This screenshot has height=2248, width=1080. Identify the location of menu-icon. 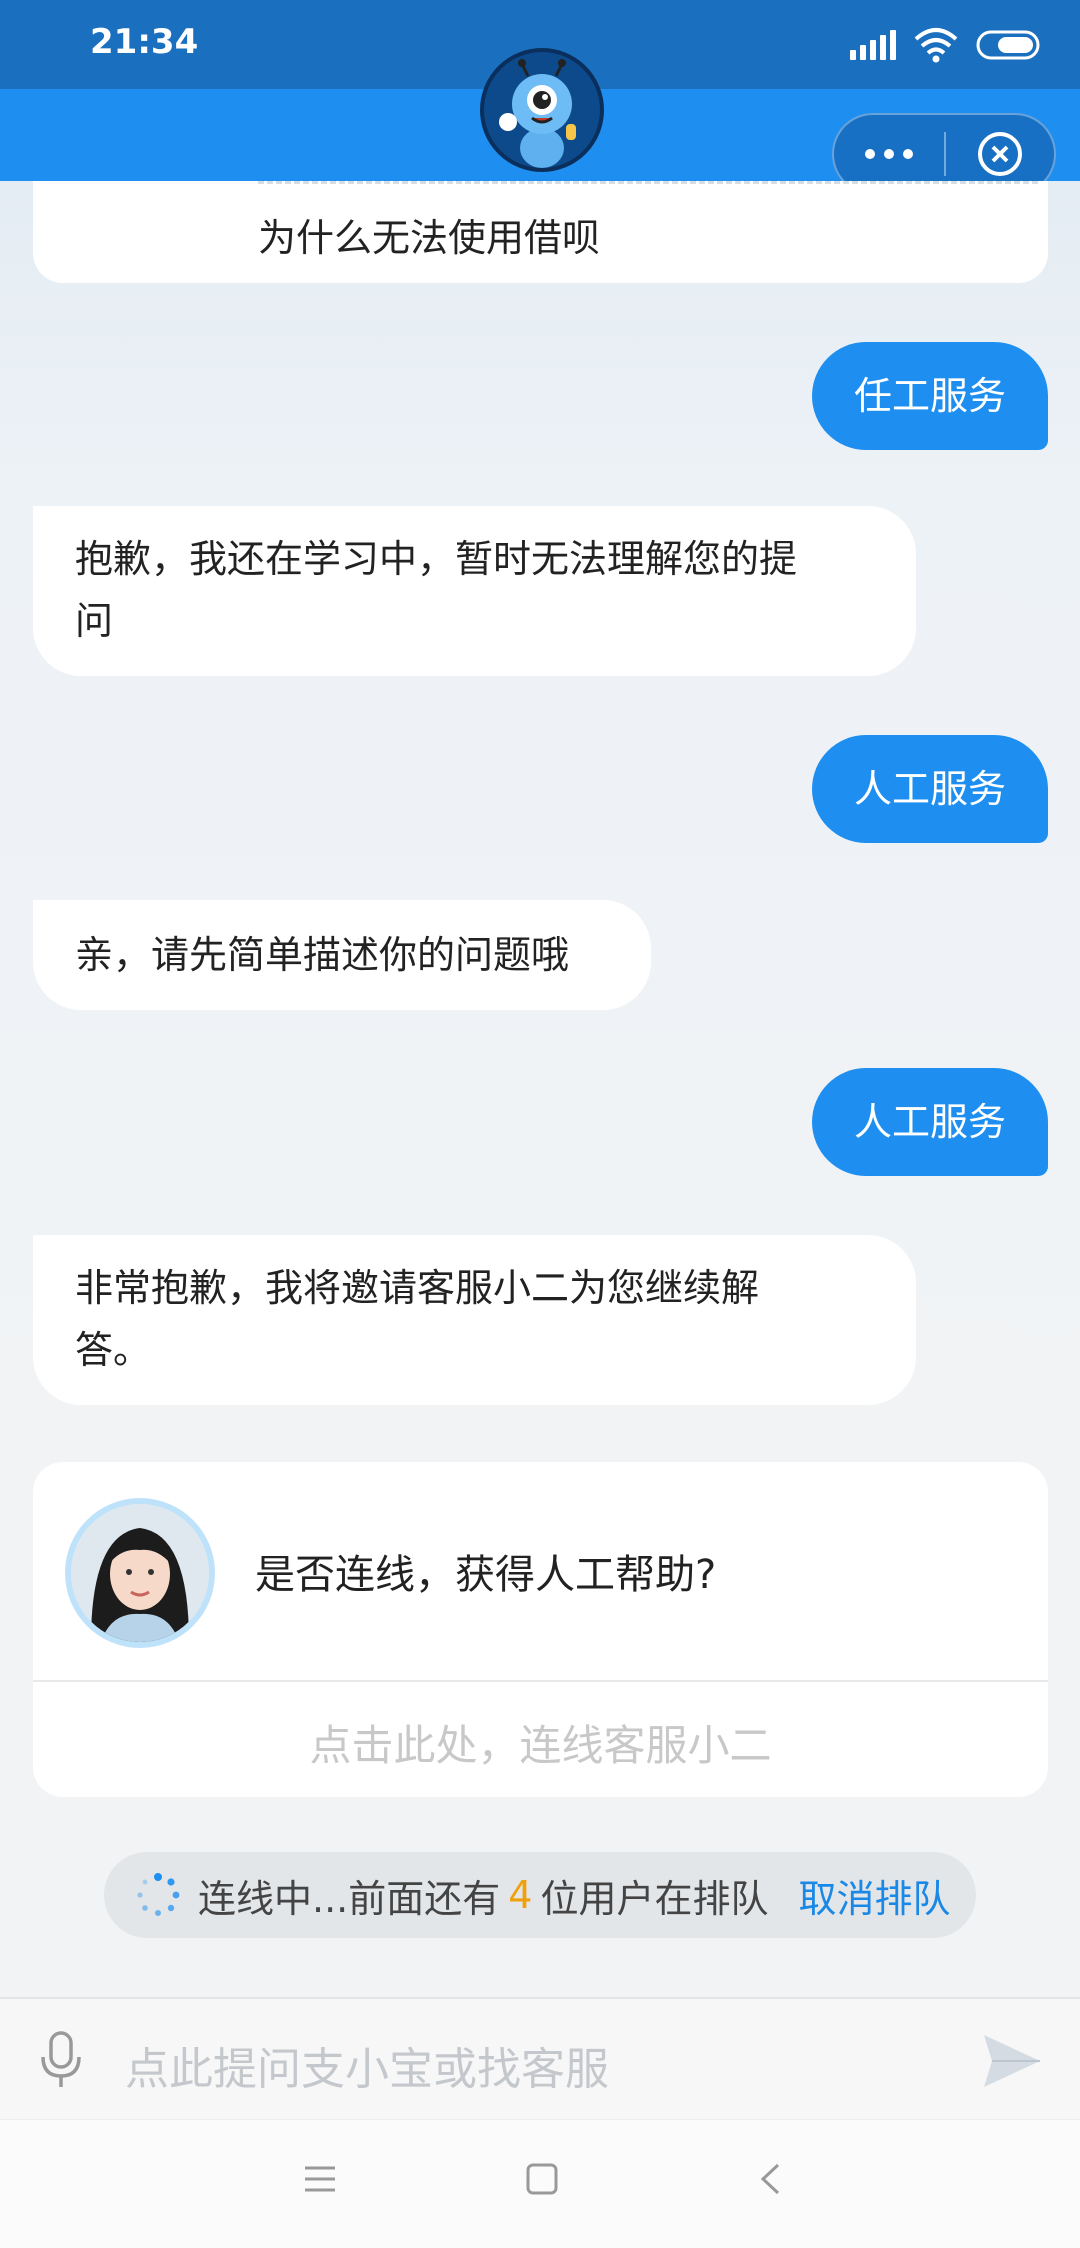
(320, 2181).